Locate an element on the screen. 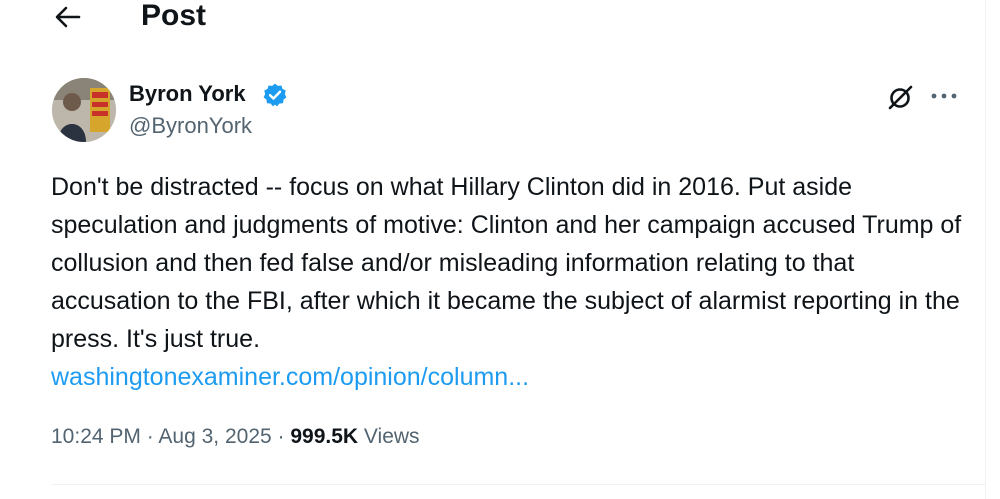 This screenshot has height=499, width=1000. avatar-image is located at coordinates (84, 110).